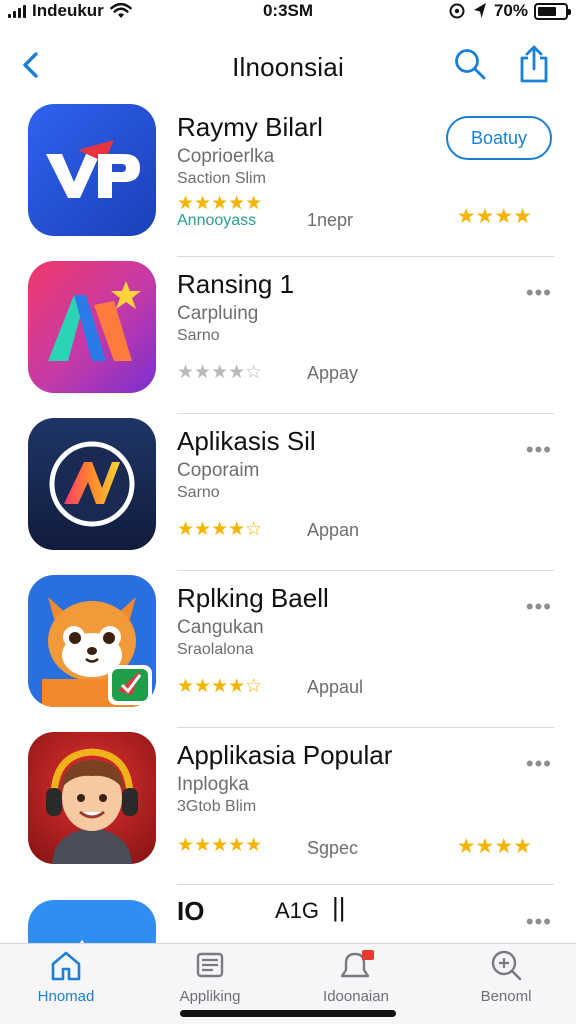 The width and height of the screenshot is (576, 1024). I want to click on tab-label: Hnomad, so click(66, 996).